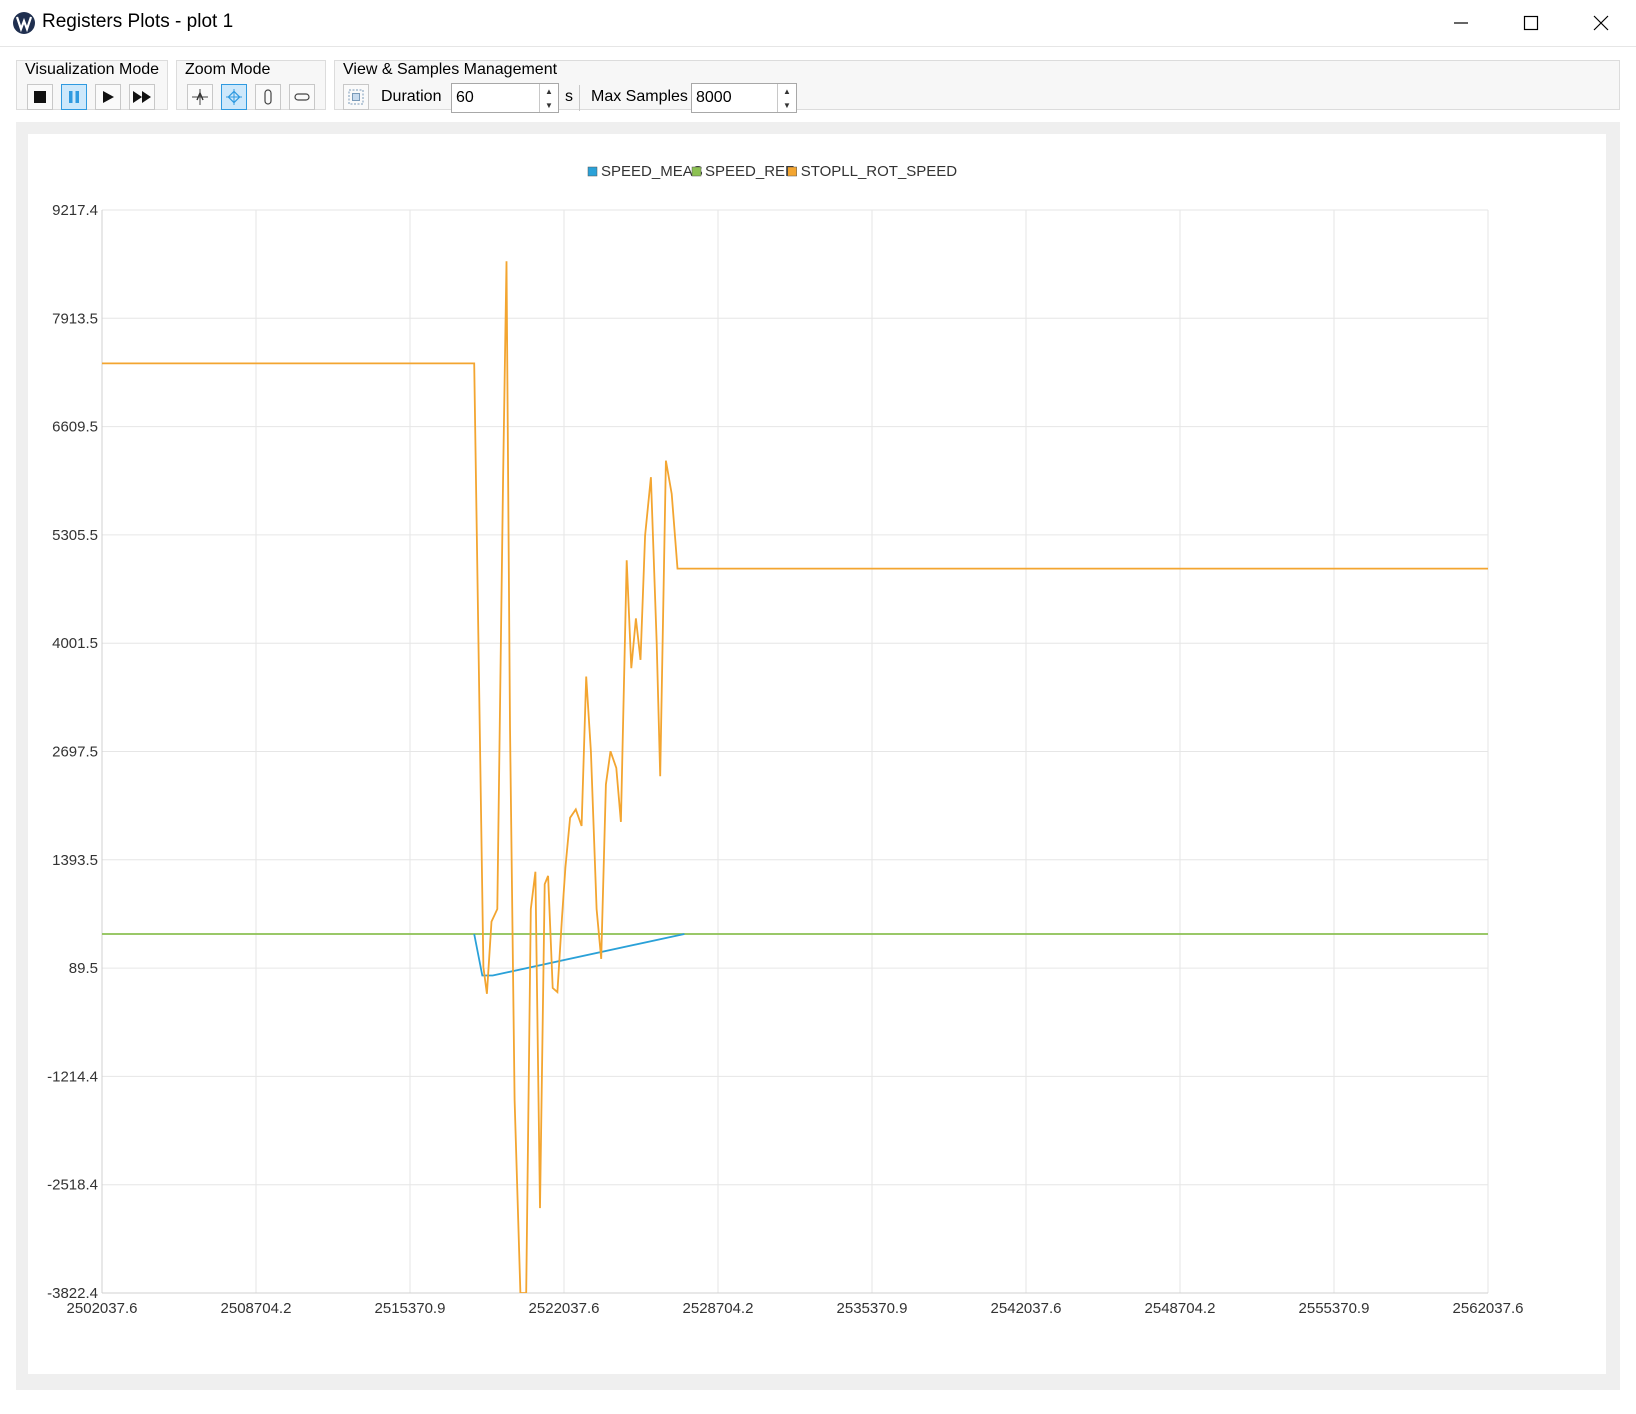  What do you see at coordinates (72, 1293) in the screenshot?
I see `y-tick-label: -3822.4` at bounding box center [72, 1293].